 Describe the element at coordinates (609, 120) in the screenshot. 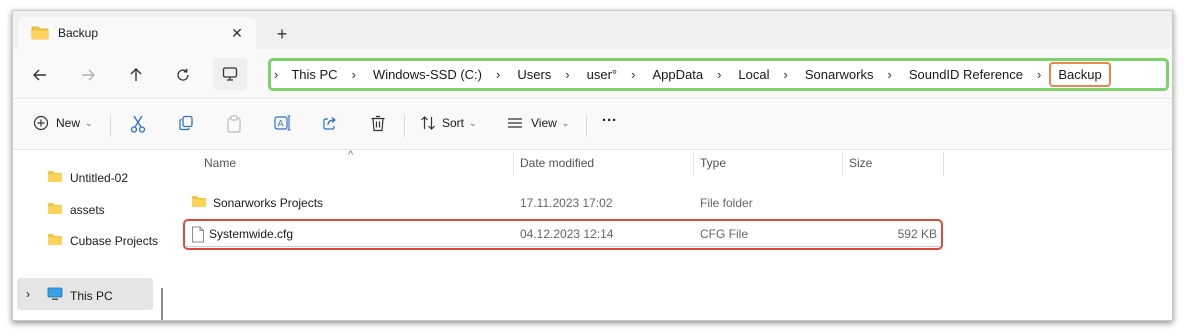

I see `more-options-button: ···` at that location.